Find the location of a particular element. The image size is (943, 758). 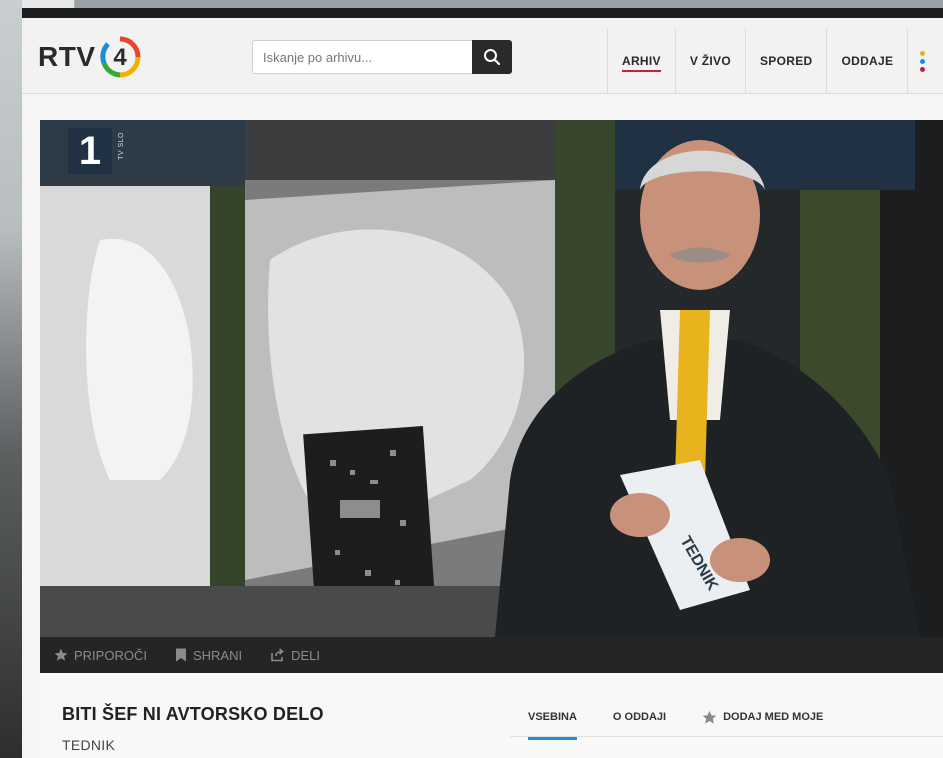

logo-number: 4 is located at coordinates (120, 57).